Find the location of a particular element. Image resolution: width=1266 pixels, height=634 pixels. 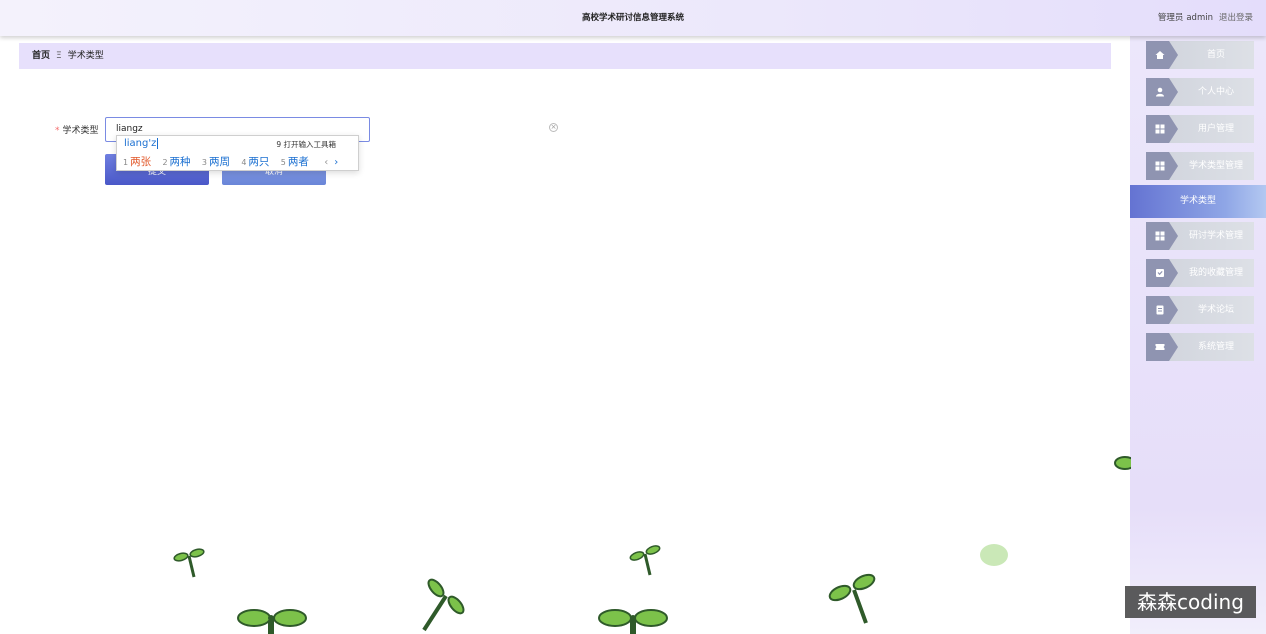

admin-area: 管理员 admin 退出登录 is located at coordinates (1202, 17).